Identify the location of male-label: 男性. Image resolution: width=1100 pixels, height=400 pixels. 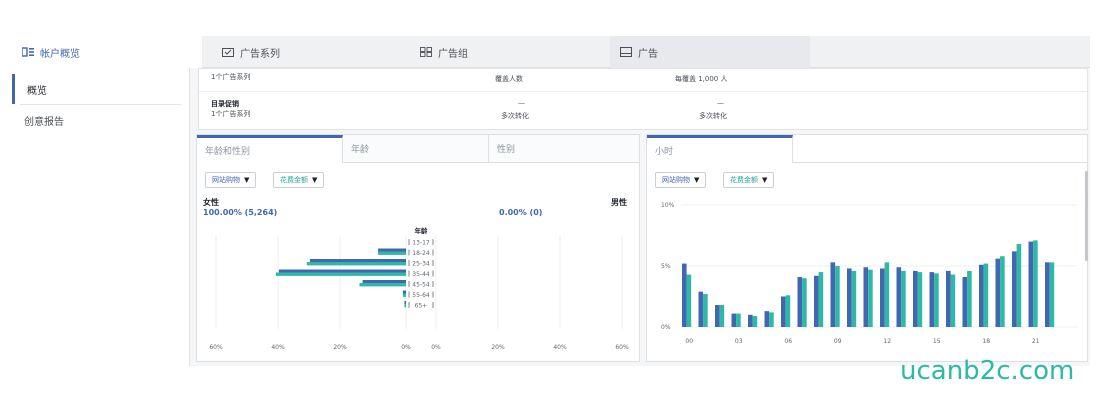
(619, 202).